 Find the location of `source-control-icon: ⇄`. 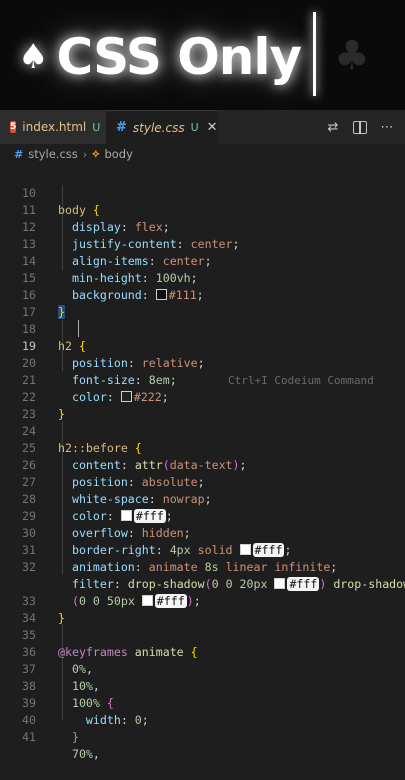

source-control-icon: ⇄ is located at coordinates (333, 127).